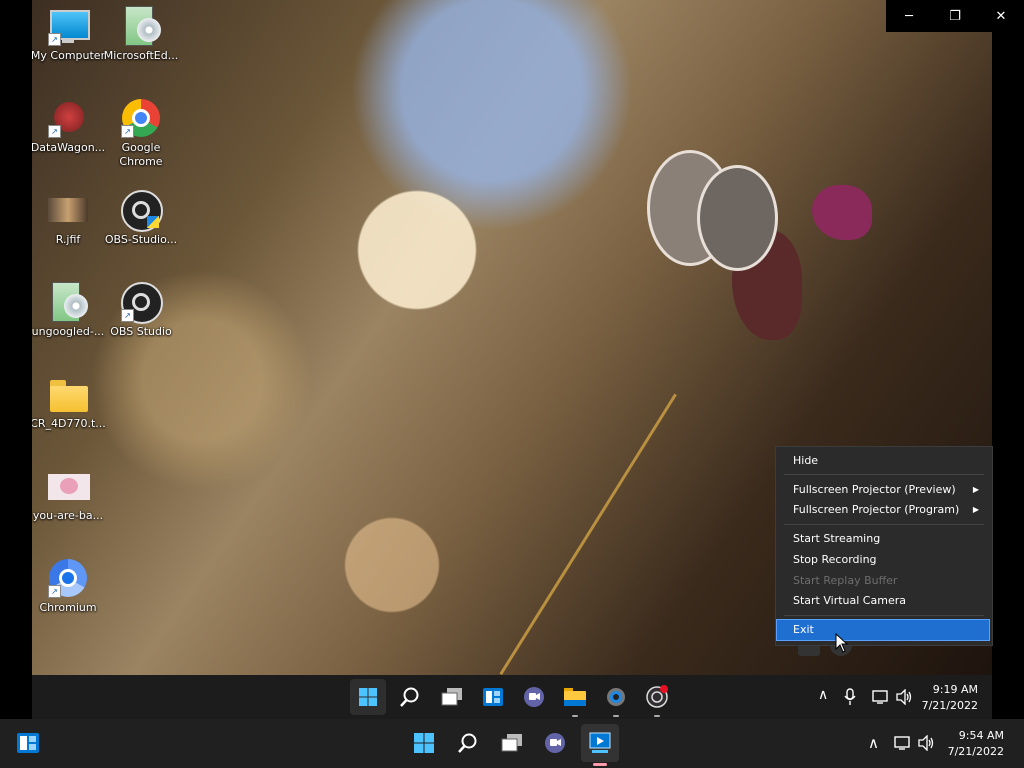 This screenshot has height=768, width=1024. Describe the element at coordinates (842, 212) in the screenshot. I see `flower-petals` at that location.